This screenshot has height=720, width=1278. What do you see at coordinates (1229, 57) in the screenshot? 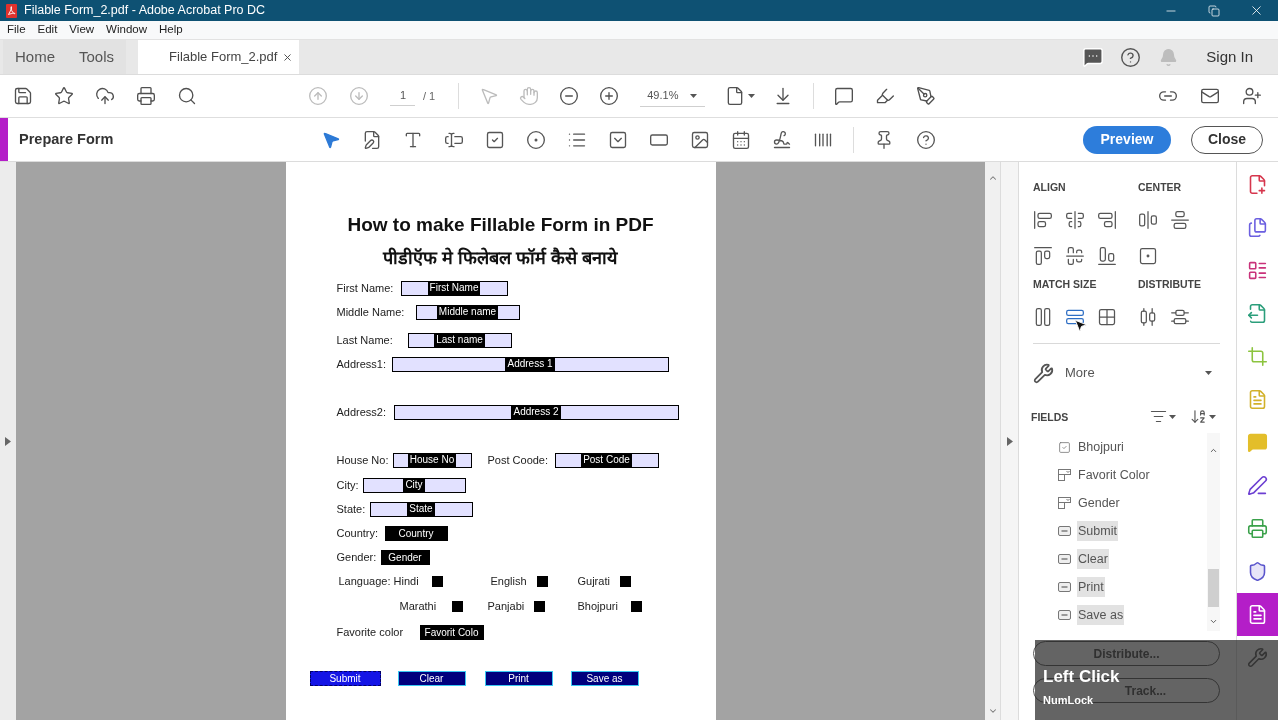
I see `sign-in-button: Sign In` at bounding box center [1229, 57].